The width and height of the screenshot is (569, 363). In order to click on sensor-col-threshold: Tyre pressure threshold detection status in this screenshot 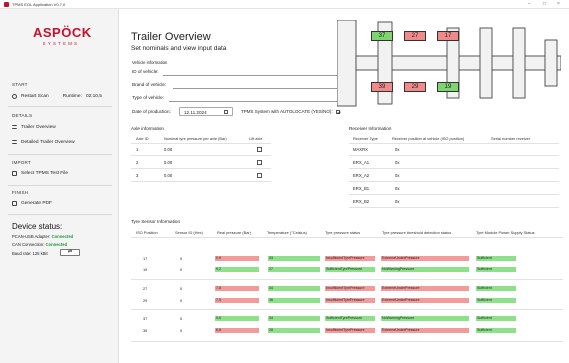, I will do `click(417, 232)`.